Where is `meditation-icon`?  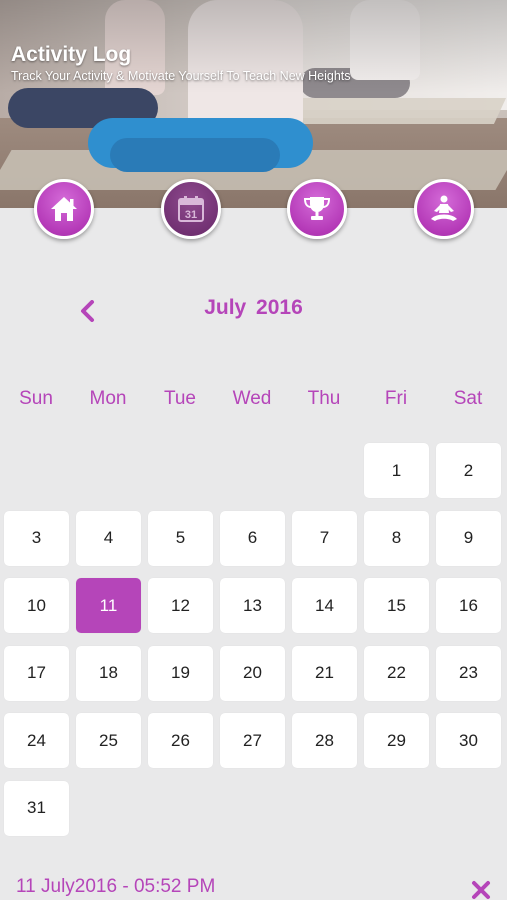 meditation-icon is located at coordinates (444, 208).